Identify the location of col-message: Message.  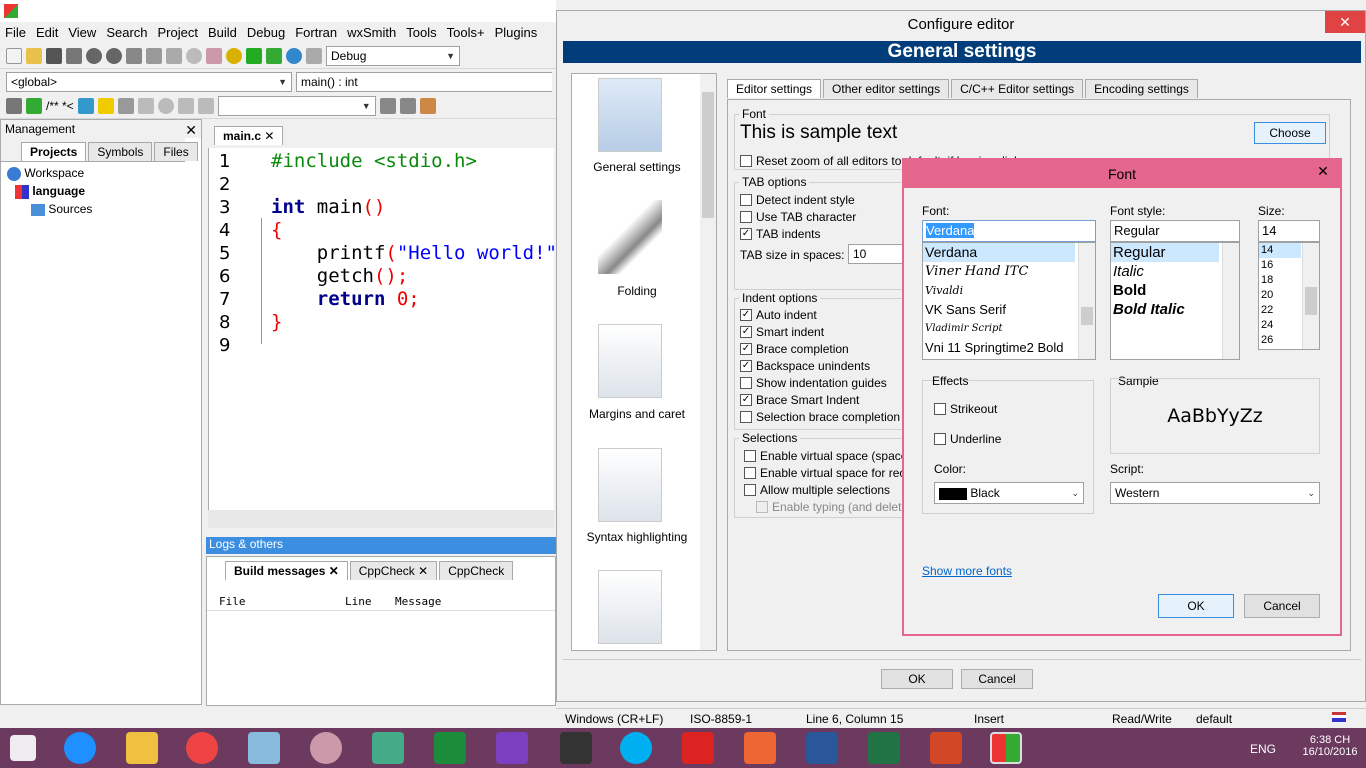
(418, 601).